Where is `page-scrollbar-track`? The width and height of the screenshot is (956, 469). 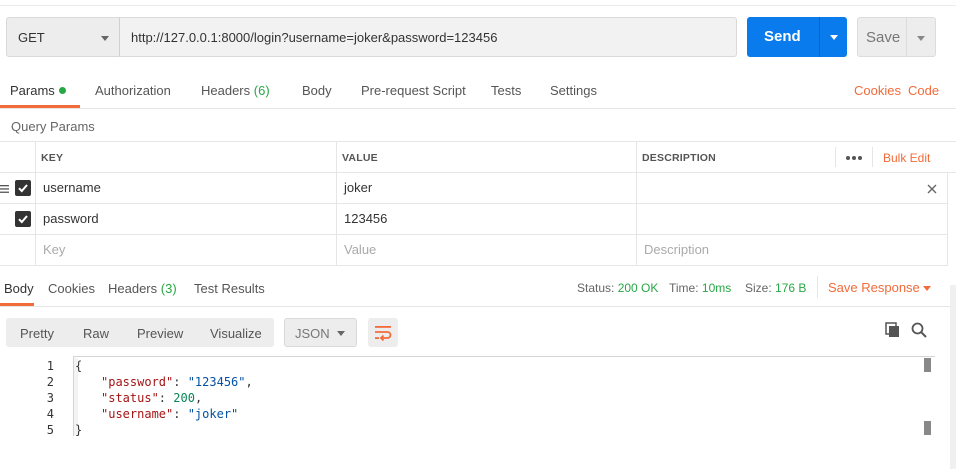 page-scrollbar-track is located at coordinates (953, 377).